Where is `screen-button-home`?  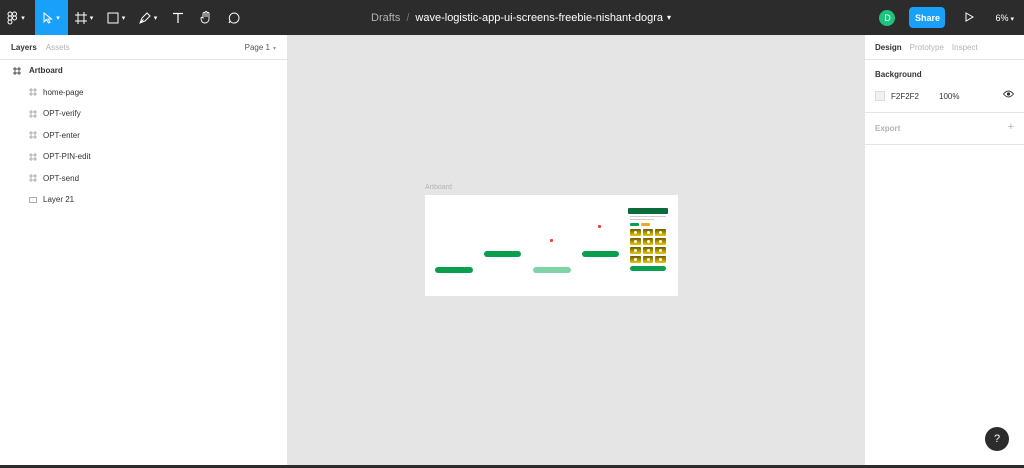 screen-button-home is located at coordinates (454, 270).